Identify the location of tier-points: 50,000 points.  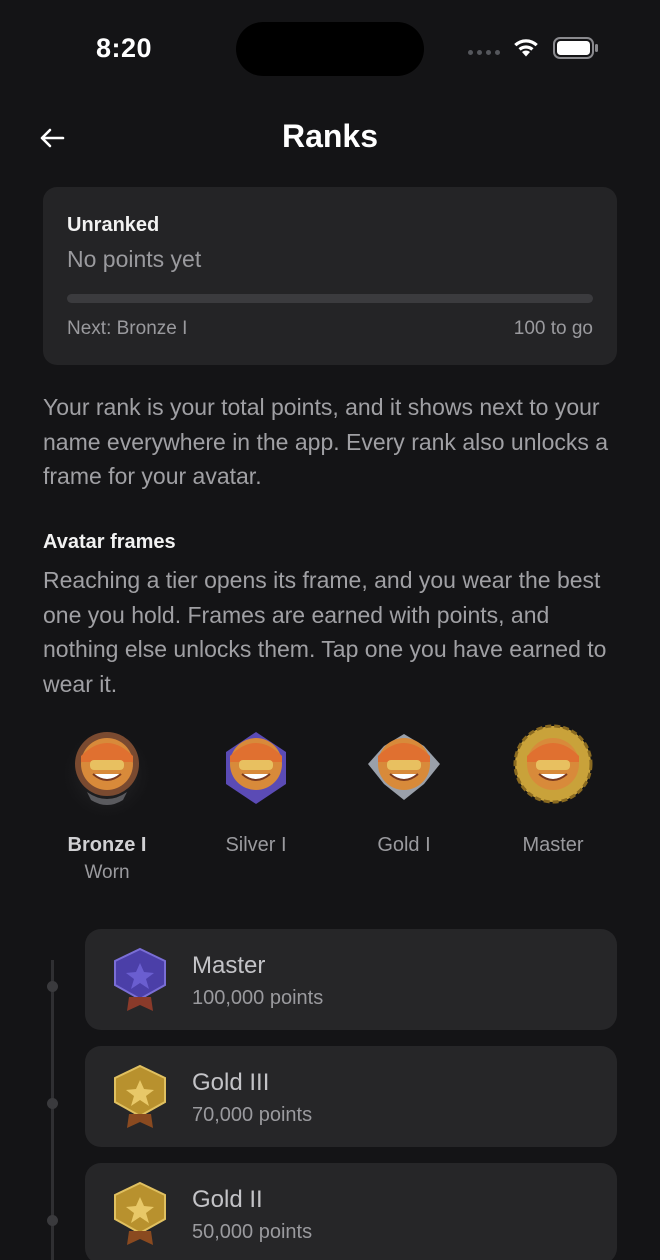
(252, 1232).